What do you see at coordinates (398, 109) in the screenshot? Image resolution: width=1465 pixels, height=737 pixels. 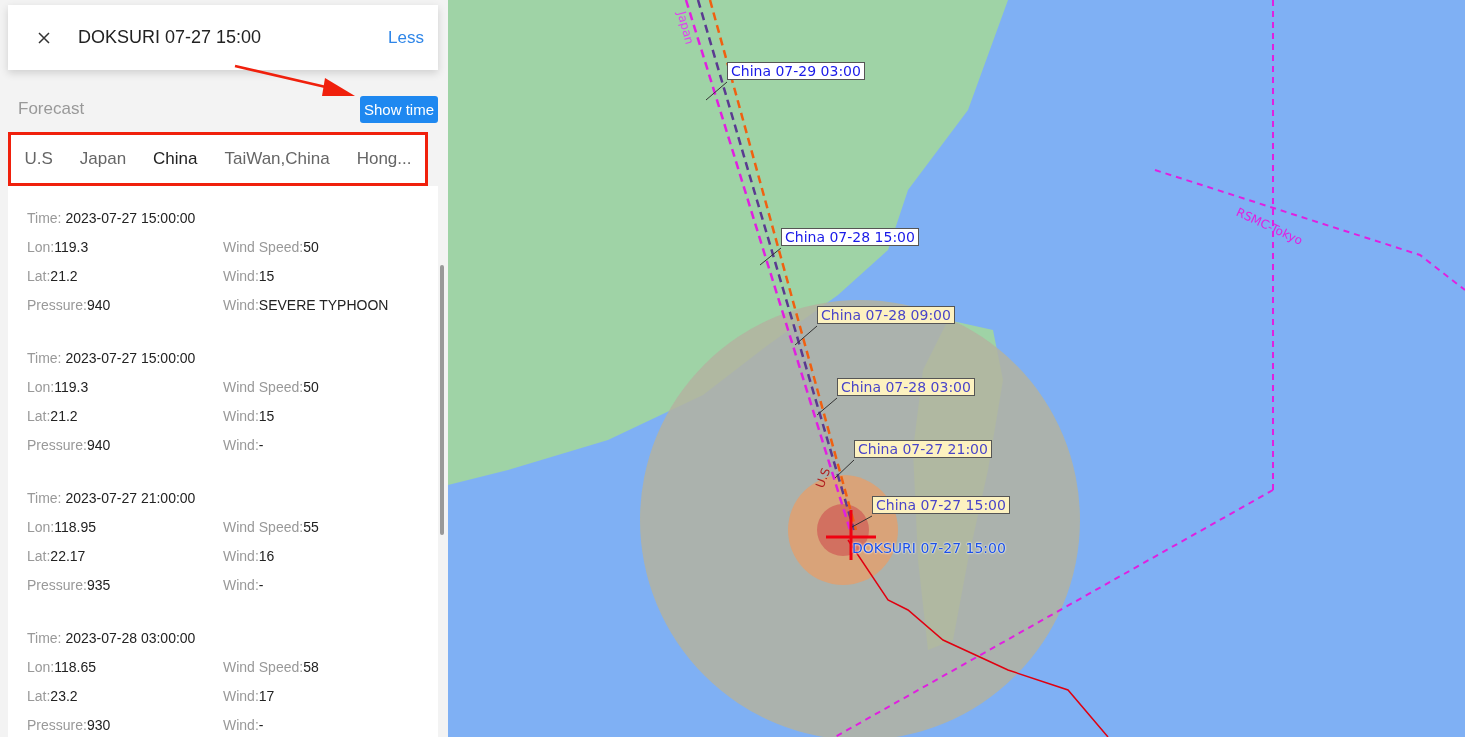 I see `show-time-button: Show time` at bounding box center [398, 109].